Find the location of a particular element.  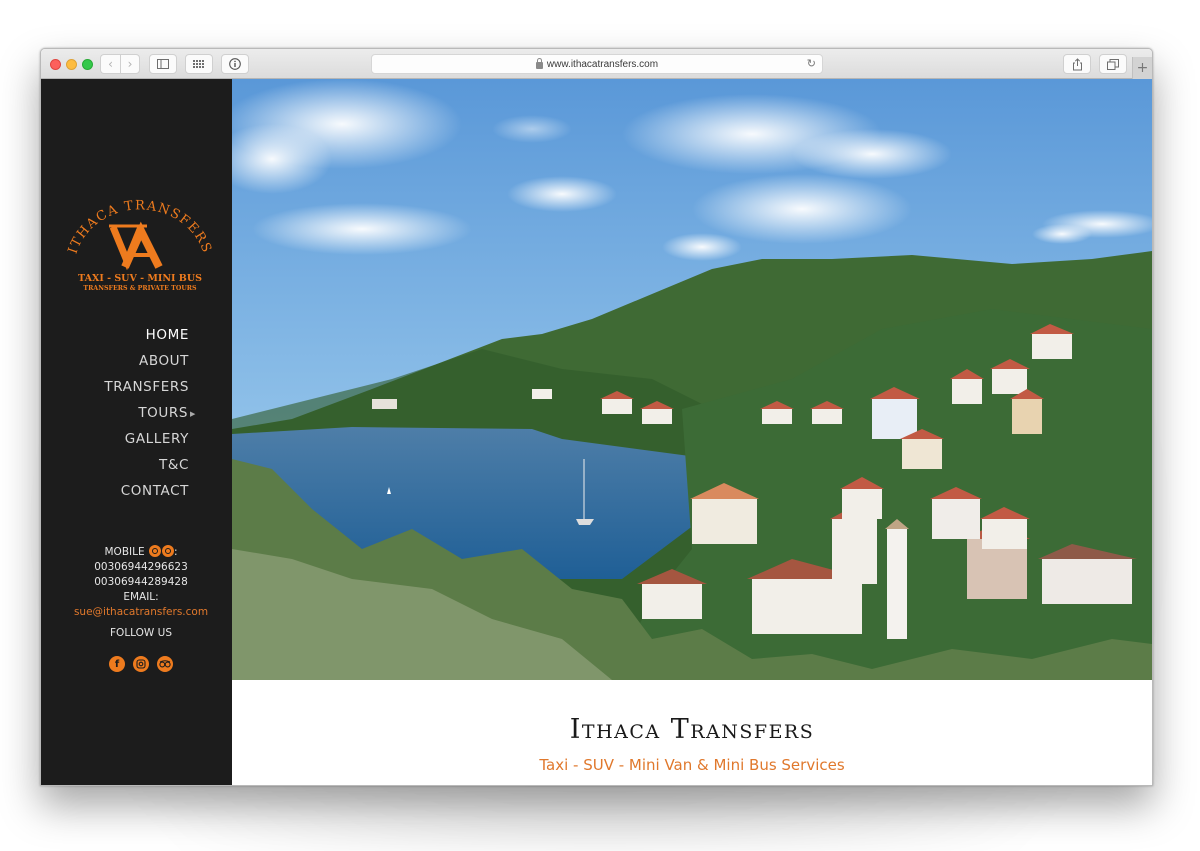

instagram-icon is located at coordinates (141, 664).